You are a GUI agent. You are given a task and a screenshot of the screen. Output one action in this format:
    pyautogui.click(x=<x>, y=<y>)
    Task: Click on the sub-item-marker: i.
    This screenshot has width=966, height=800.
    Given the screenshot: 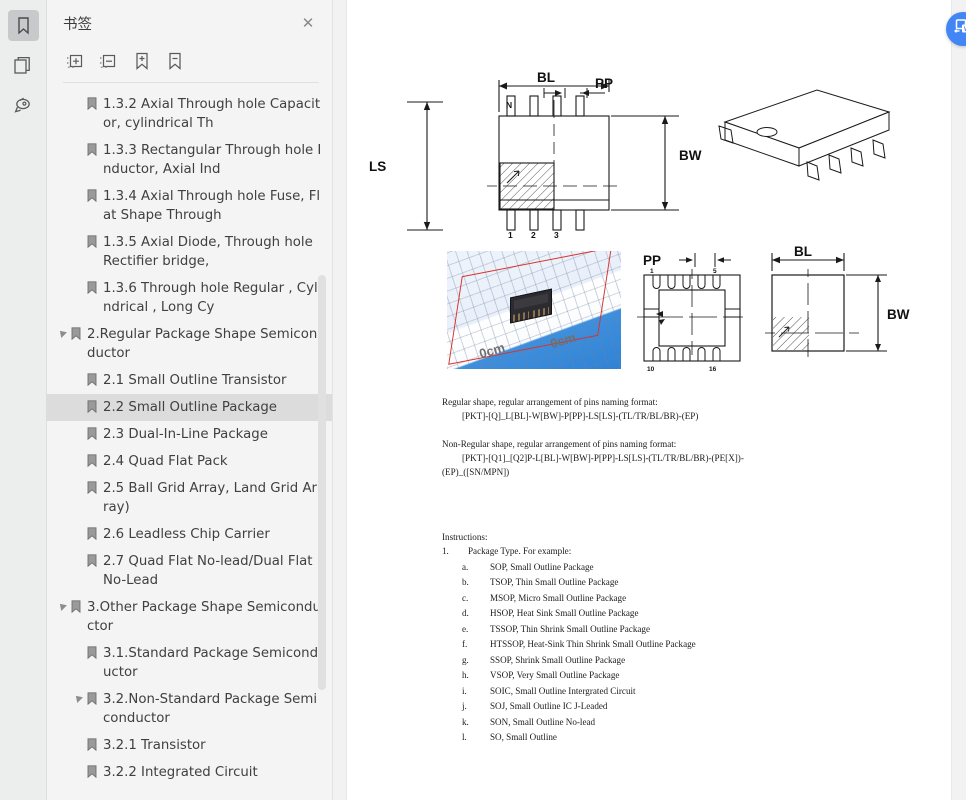 What is the action you would take?
    pyautogui.click(x=464, y=690)
    